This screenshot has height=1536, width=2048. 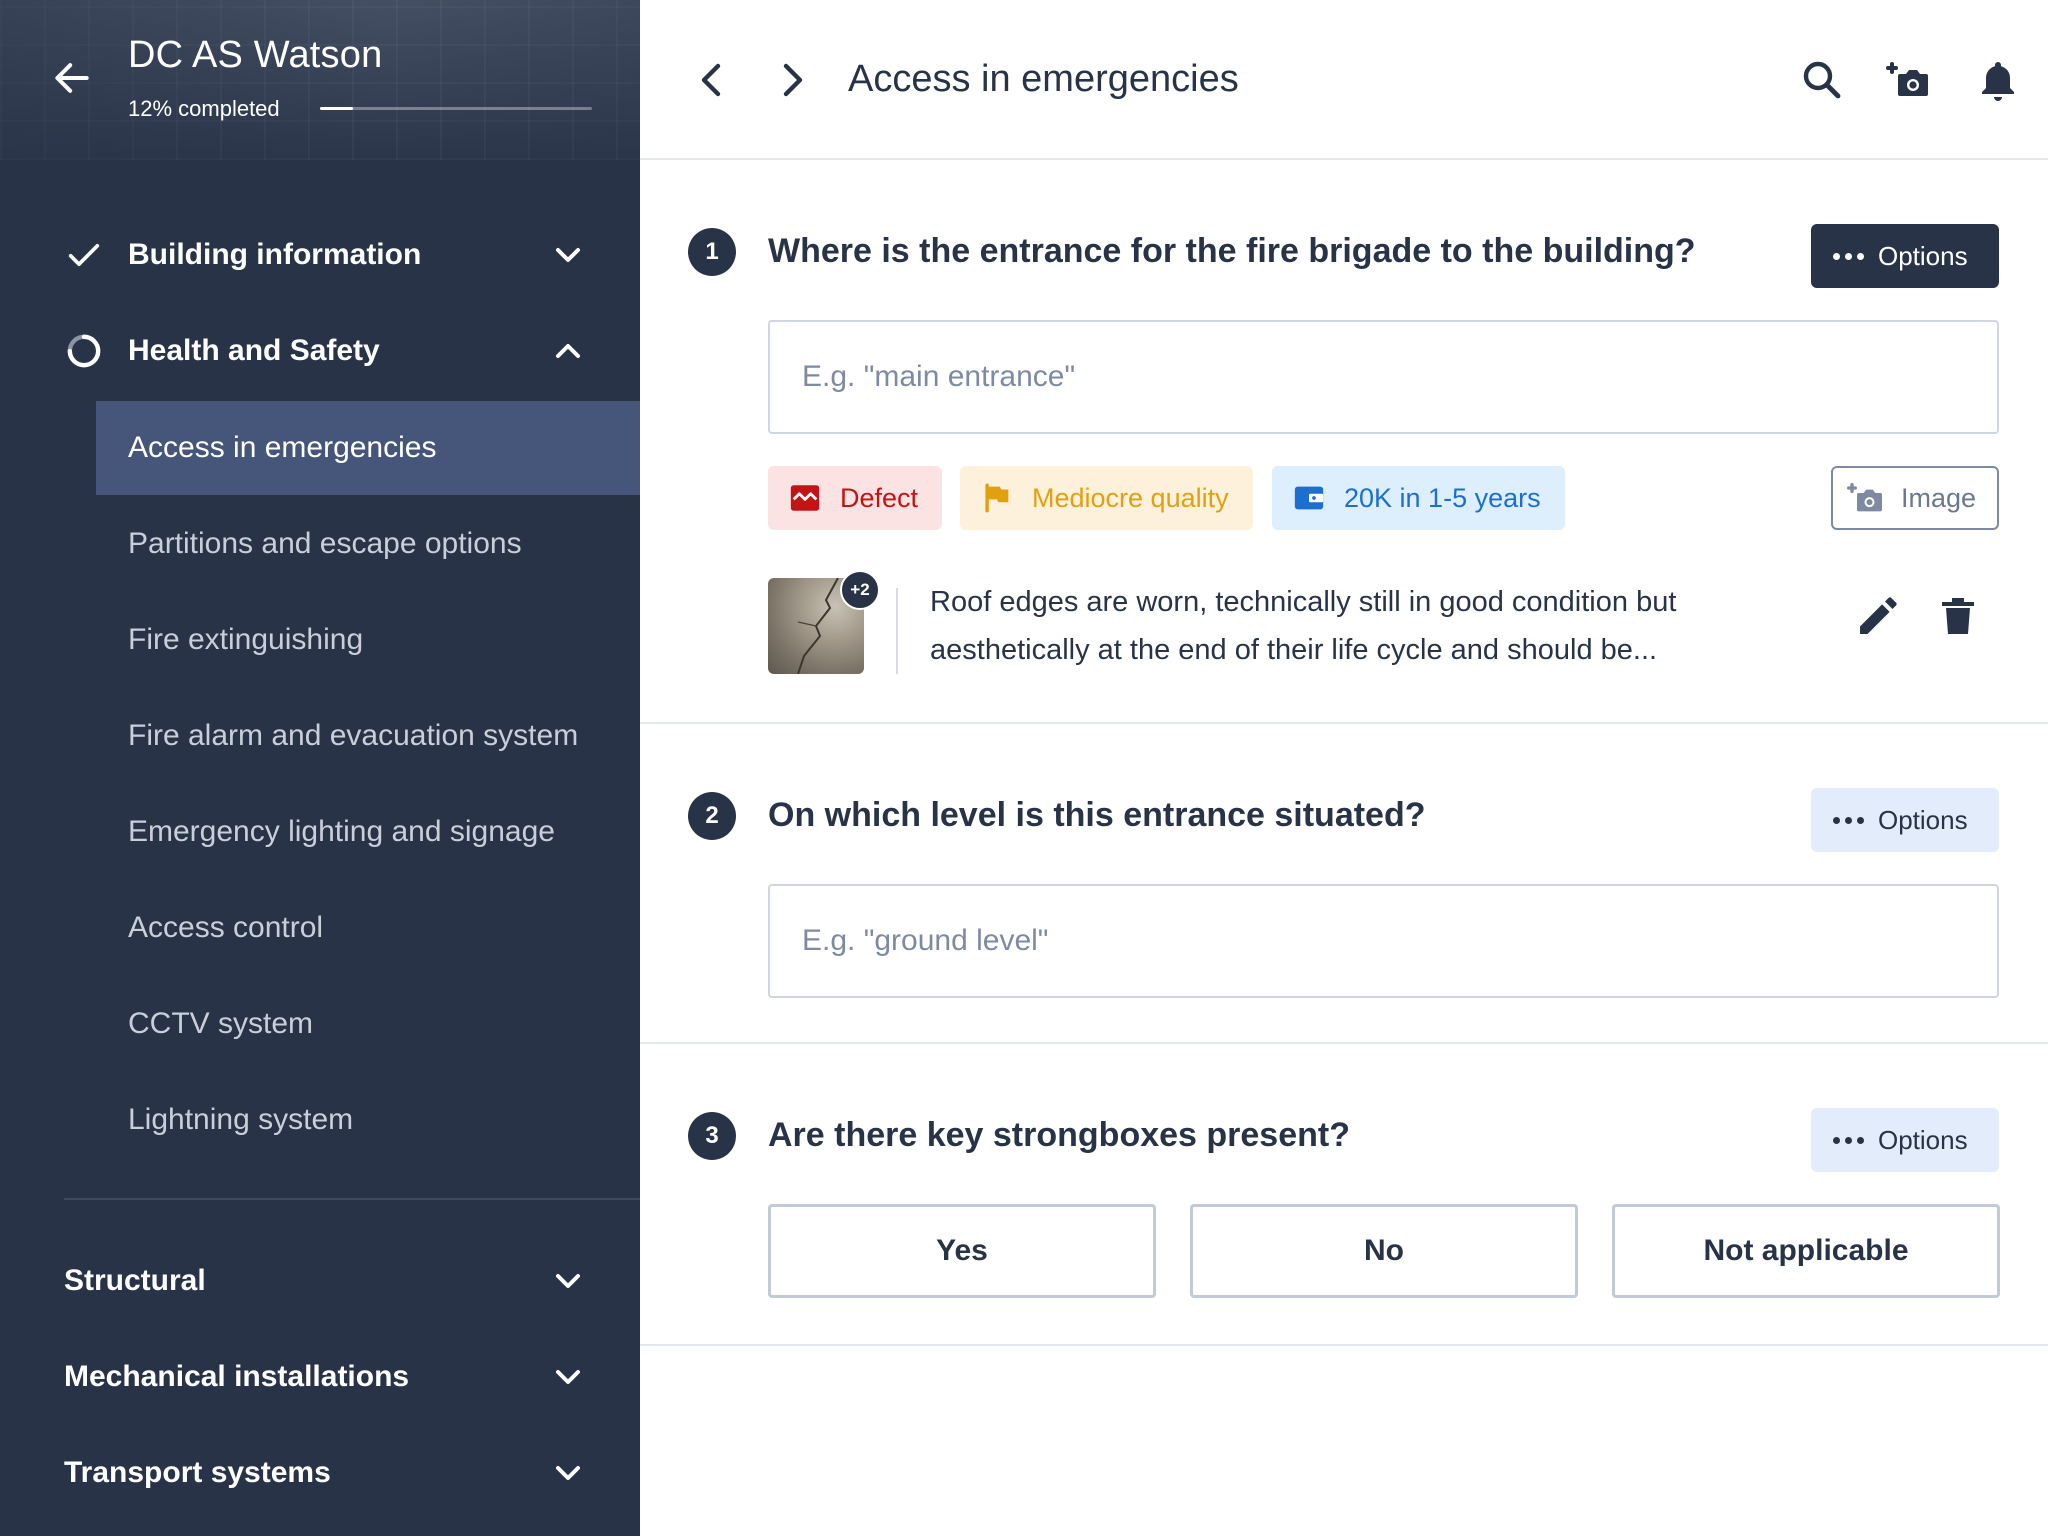 I want to click on tag-quality: Mediocre quality, so click(x=1106, y=498).